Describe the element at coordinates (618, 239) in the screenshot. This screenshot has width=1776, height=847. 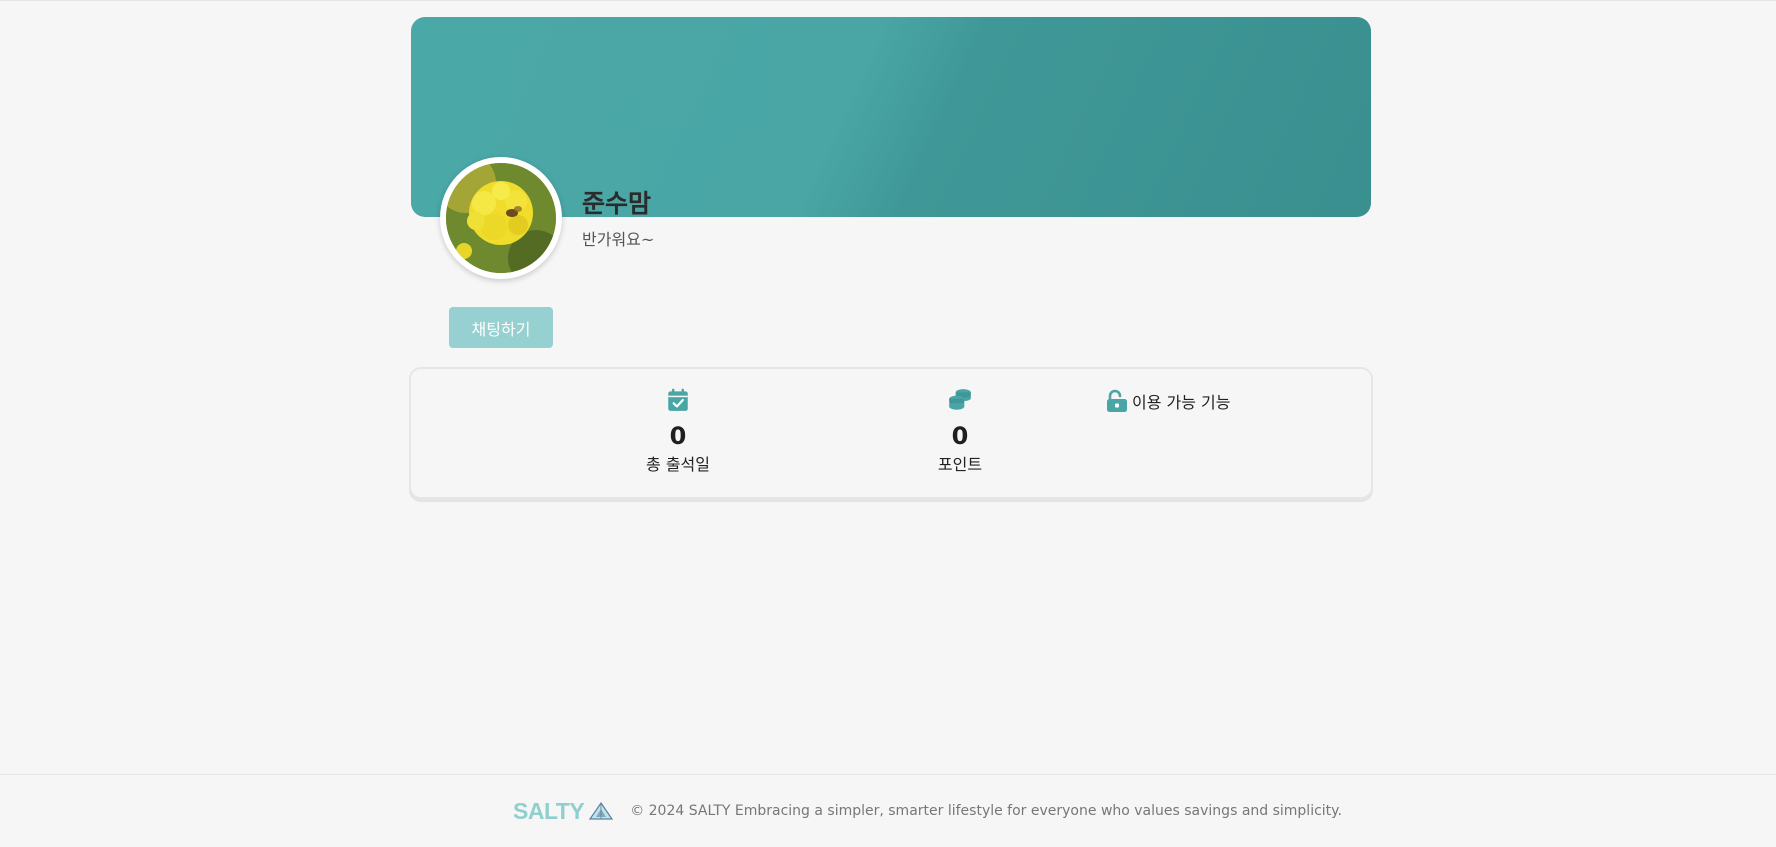
I see `profile-greeting: 반가워요~` at that location.